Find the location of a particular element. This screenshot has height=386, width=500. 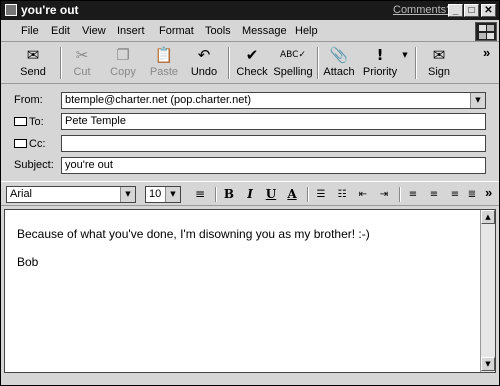

check-names-icon: ✔ is located at coordinates (252, 55).